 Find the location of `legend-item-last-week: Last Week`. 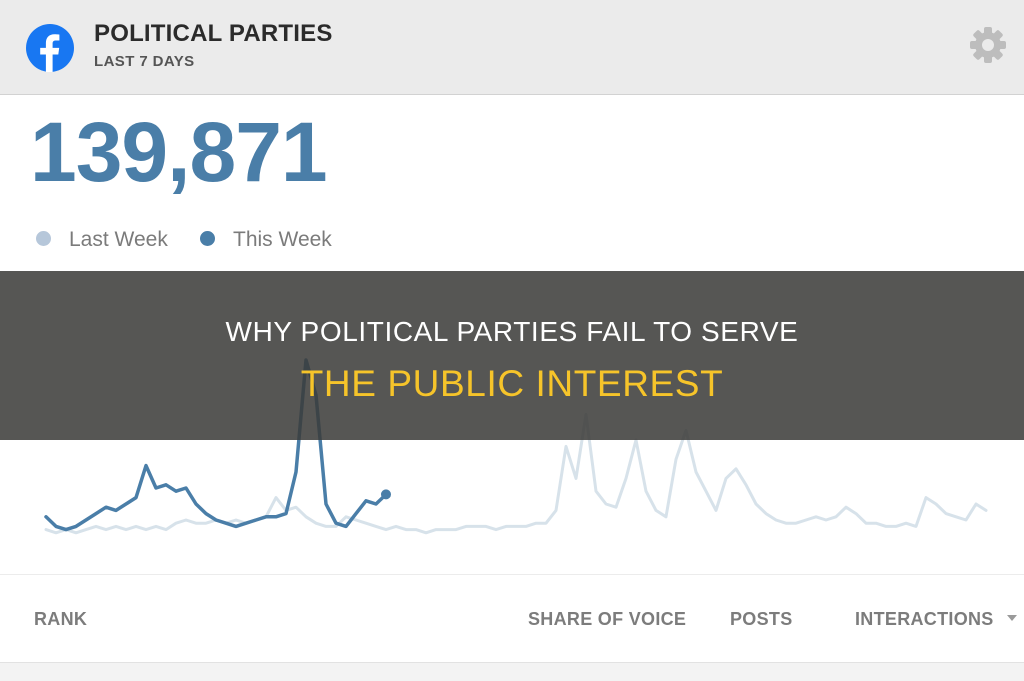

legend-item-last-week: Last Week is located at coordinates (102, 240).